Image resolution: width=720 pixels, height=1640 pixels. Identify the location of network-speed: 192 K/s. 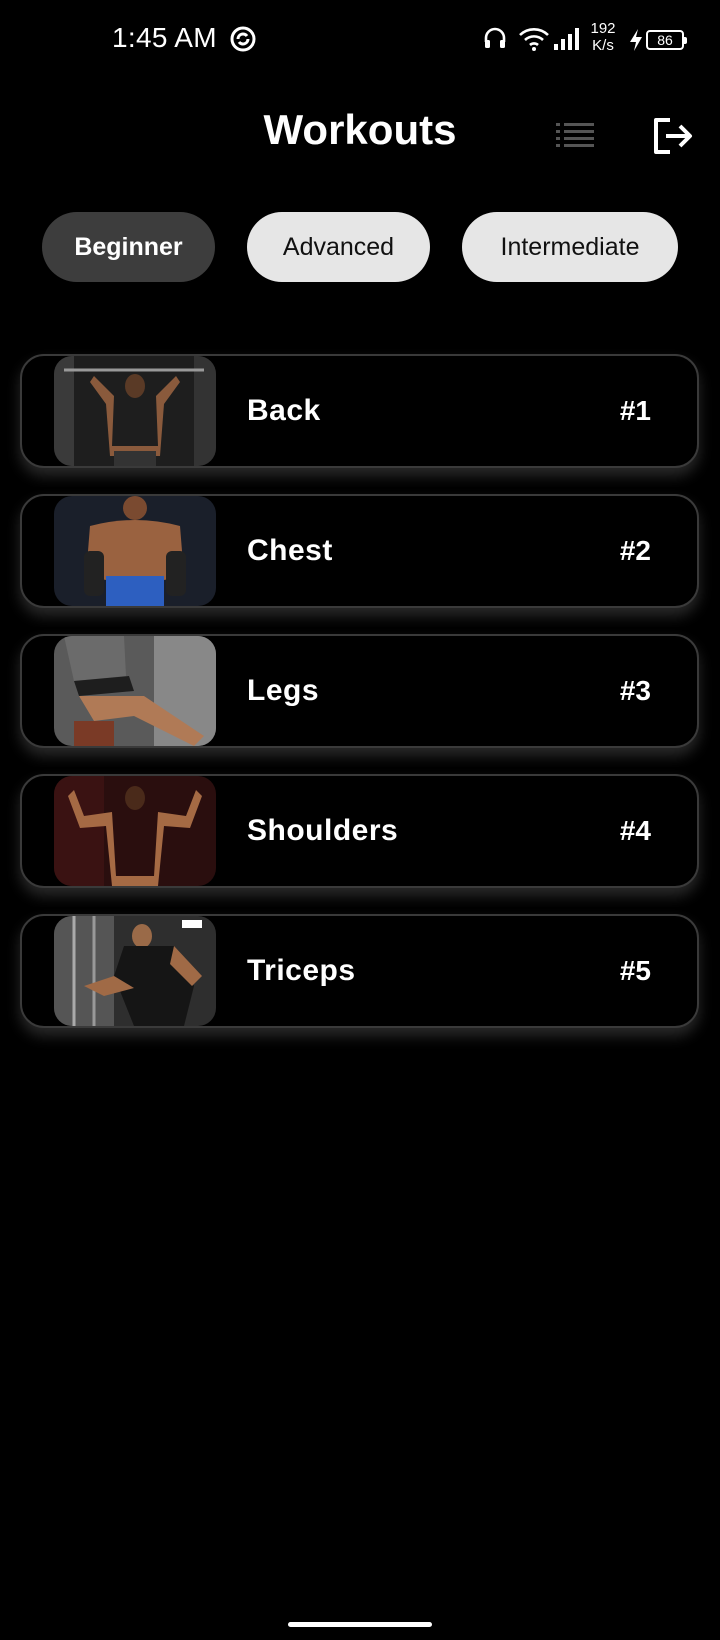
(603, 37).